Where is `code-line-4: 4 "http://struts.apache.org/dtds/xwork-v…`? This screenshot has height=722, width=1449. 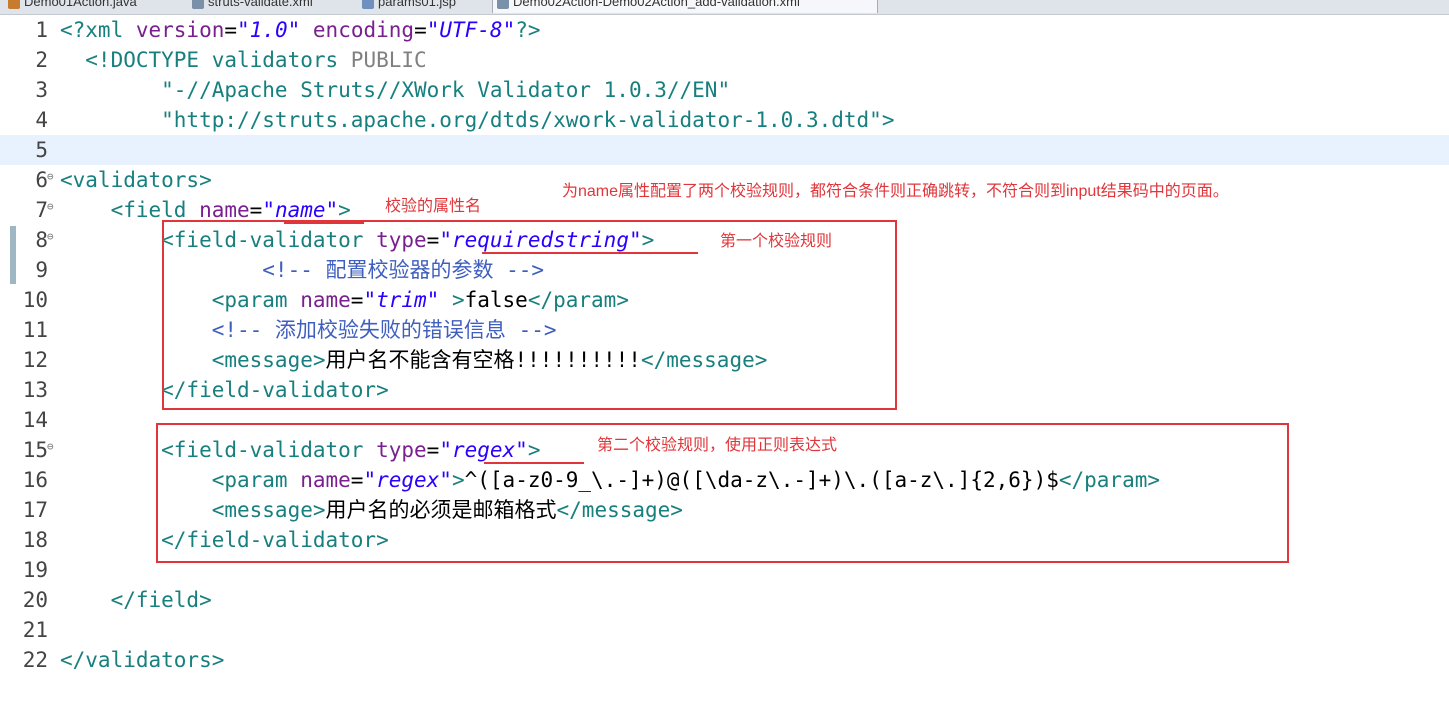
code-line-4: 4 "http://struts.apache.org/dtds/xwork-v… is located at coordinates (465, 120).